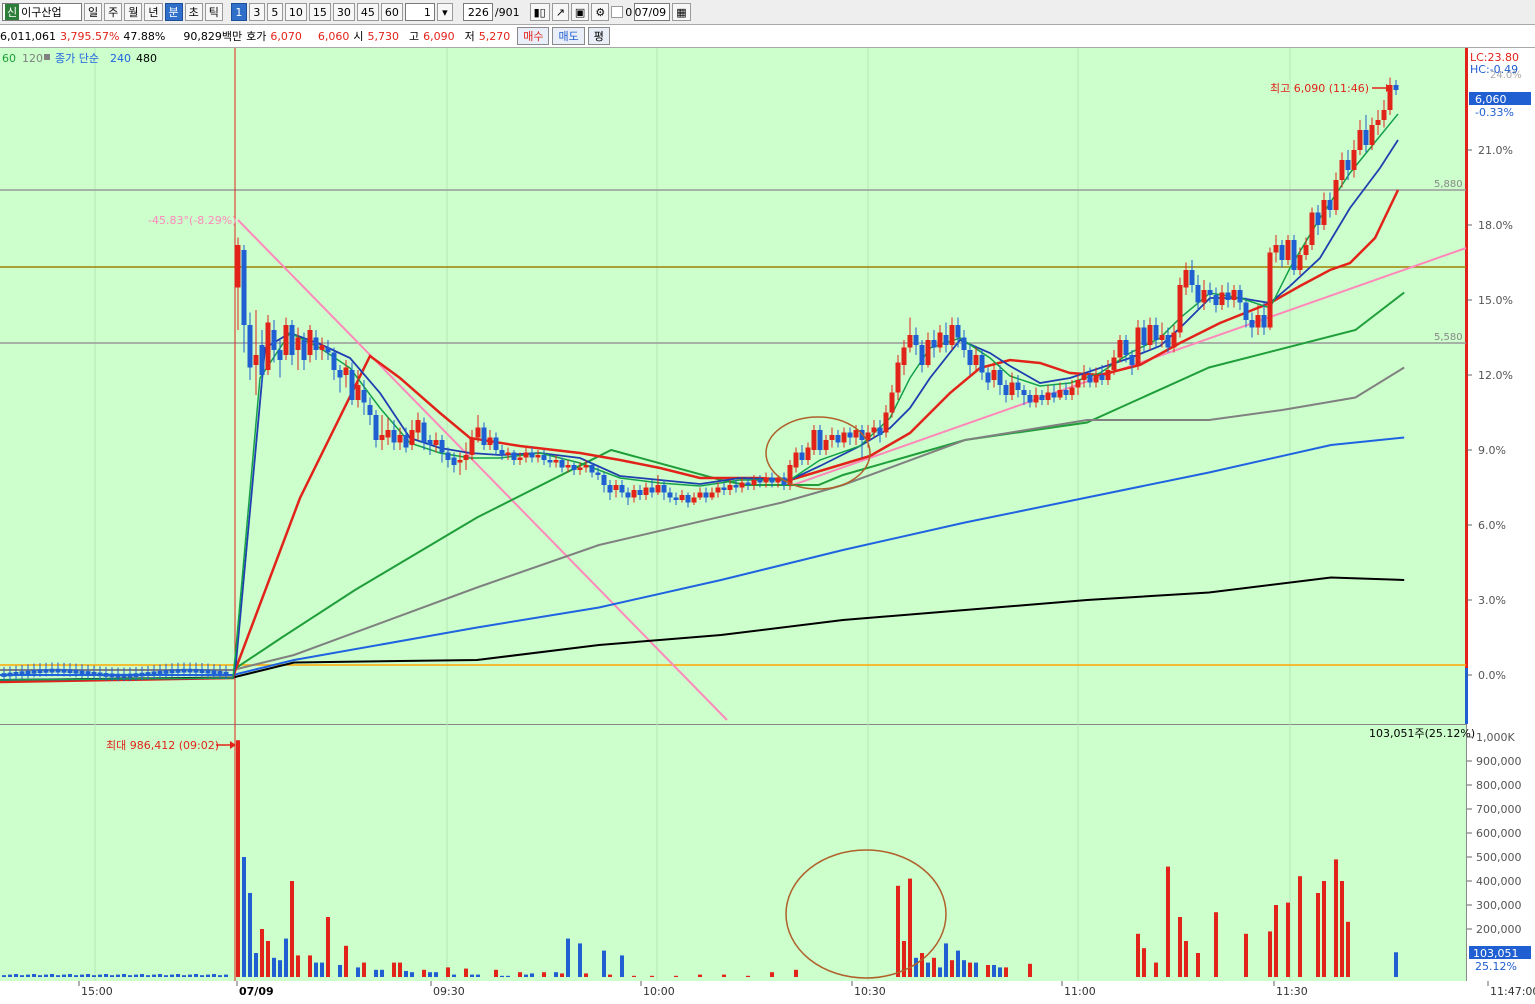  Describe the element at coordinates (367, 12) in the screenshot. I see `interval-45-button: 45` at that location.